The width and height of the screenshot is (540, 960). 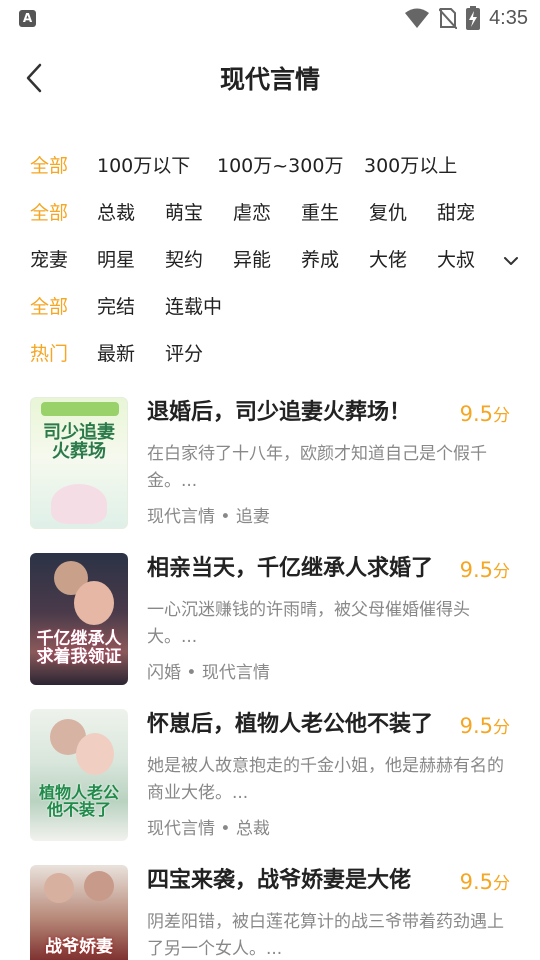 I want to click on book-tags: 现代言情 • 追妻, so click(x=208, y=517).